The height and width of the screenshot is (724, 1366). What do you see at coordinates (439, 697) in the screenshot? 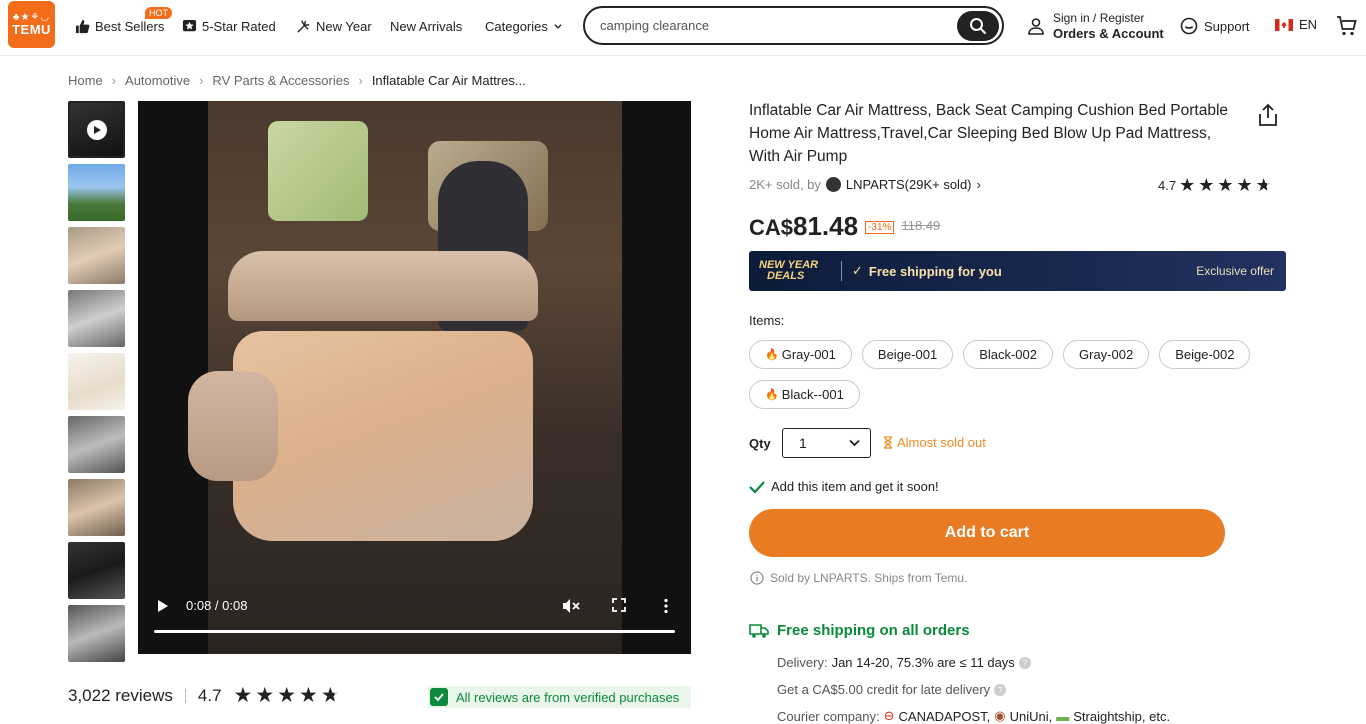
I see `verified-shield-icon` at bounding box center [439, 697].